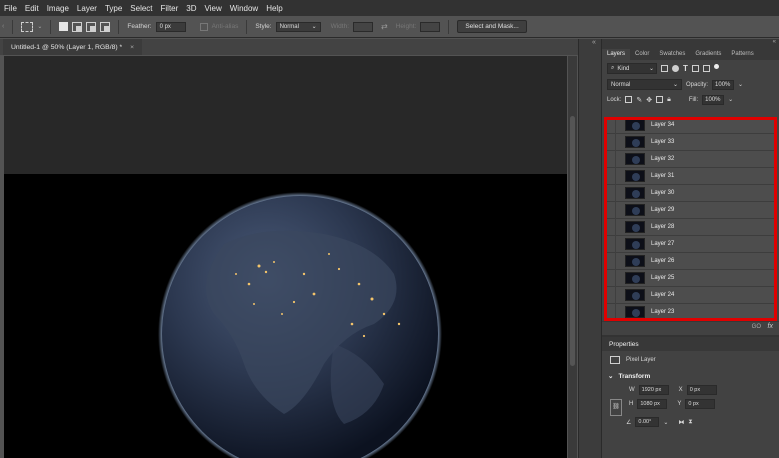 The width and height of the screenshot is (779, 458). What do you see at coordinates (616, 407) in the screenshot?
I see `link-dimensions-icon: ⛓︎` at bounding box center [616, 407].